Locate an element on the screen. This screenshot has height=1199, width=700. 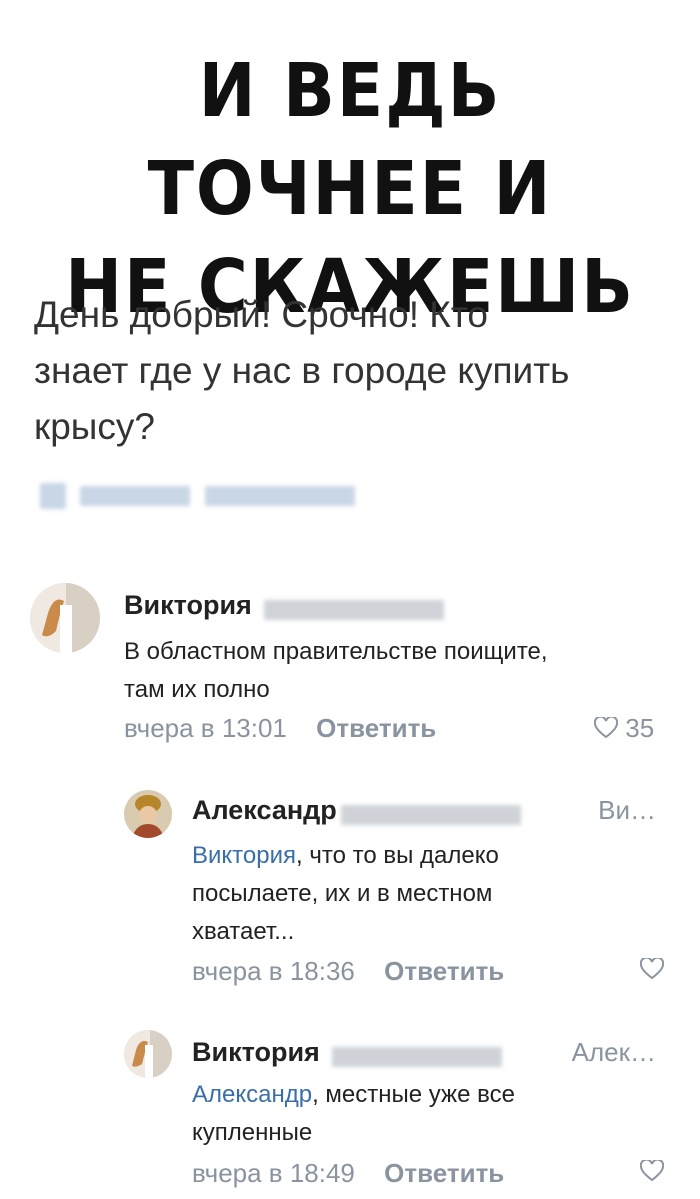
comment-text-line-2: купленные is located at coordinates (252, 1132).